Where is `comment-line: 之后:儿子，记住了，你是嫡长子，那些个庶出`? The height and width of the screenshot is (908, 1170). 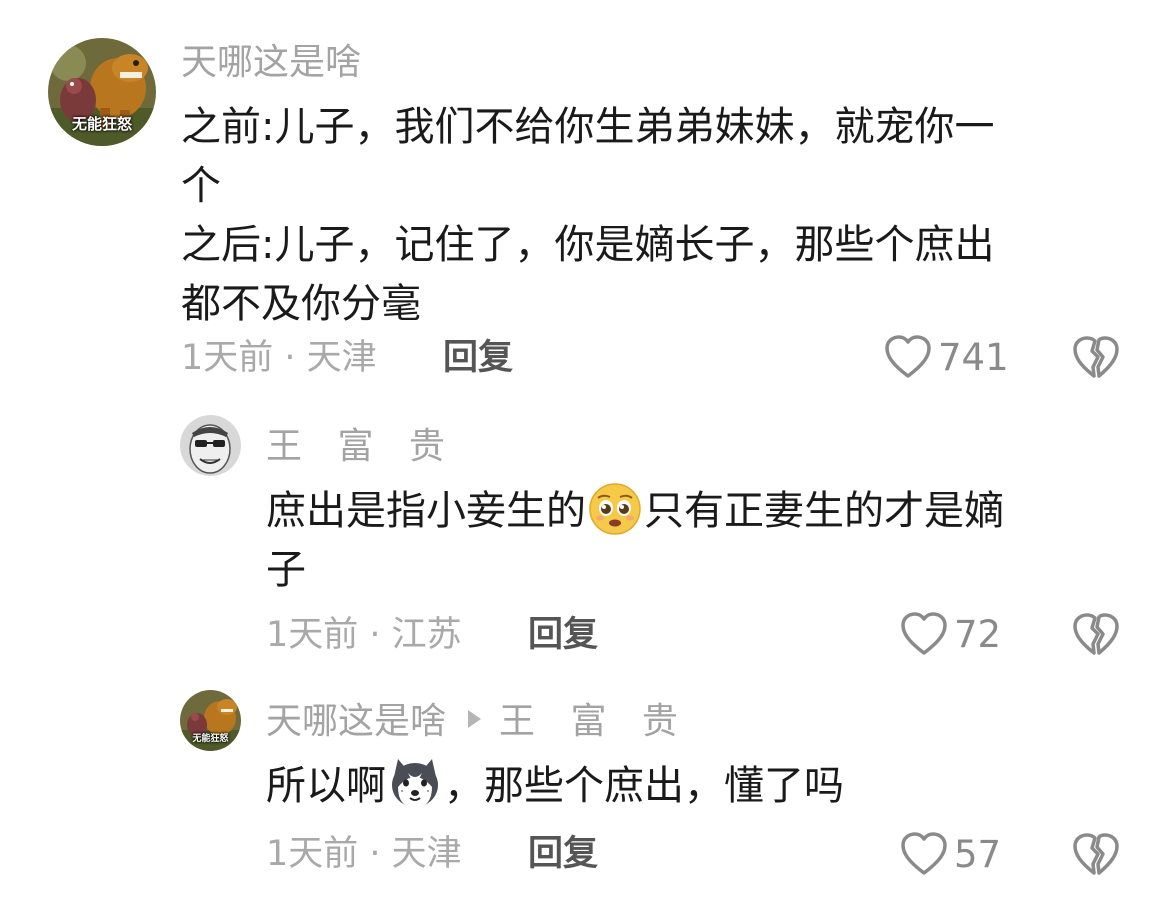
comment-line: 之后:儿子，记住了，你是嫡长子，那些个庶出 is located at coordinates (588, 245).